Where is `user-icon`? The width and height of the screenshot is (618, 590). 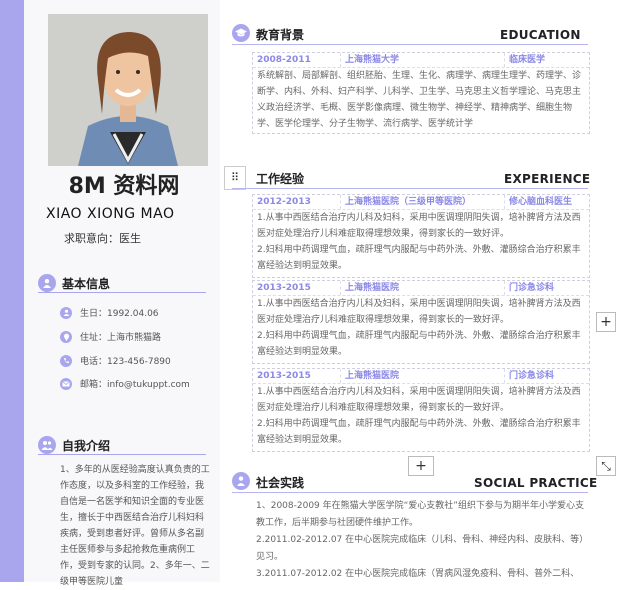 user-icon is located at coordinates (47, 283).